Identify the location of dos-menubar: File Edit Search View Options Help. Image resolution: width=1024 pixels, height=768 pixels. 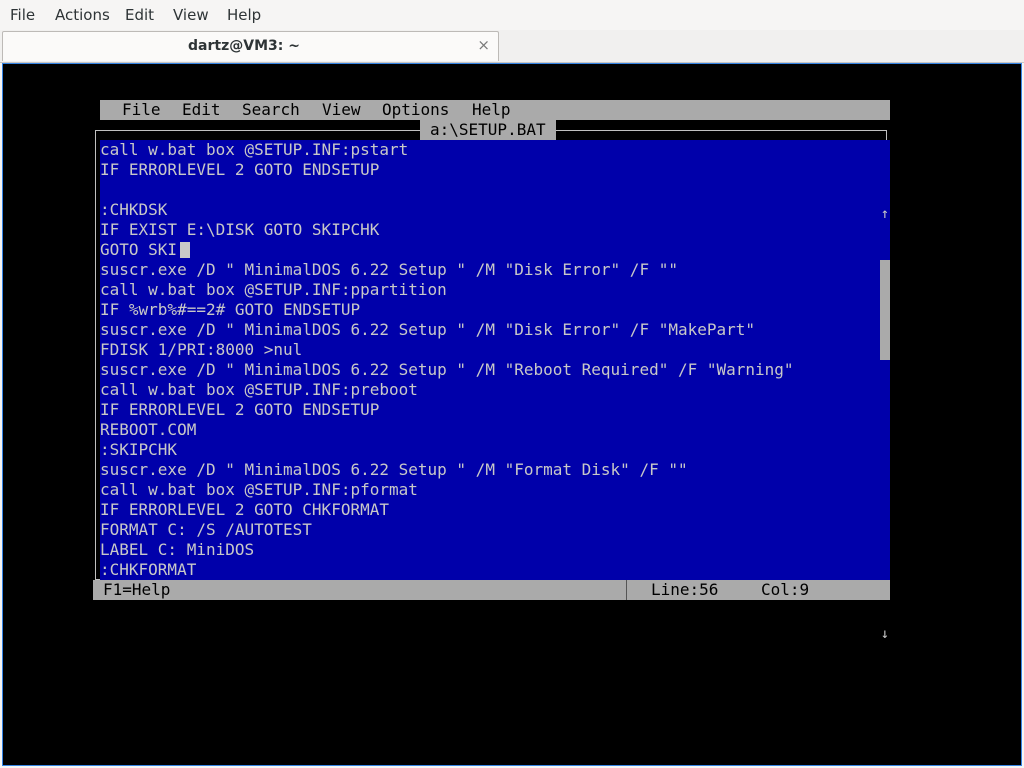
(495, 110).